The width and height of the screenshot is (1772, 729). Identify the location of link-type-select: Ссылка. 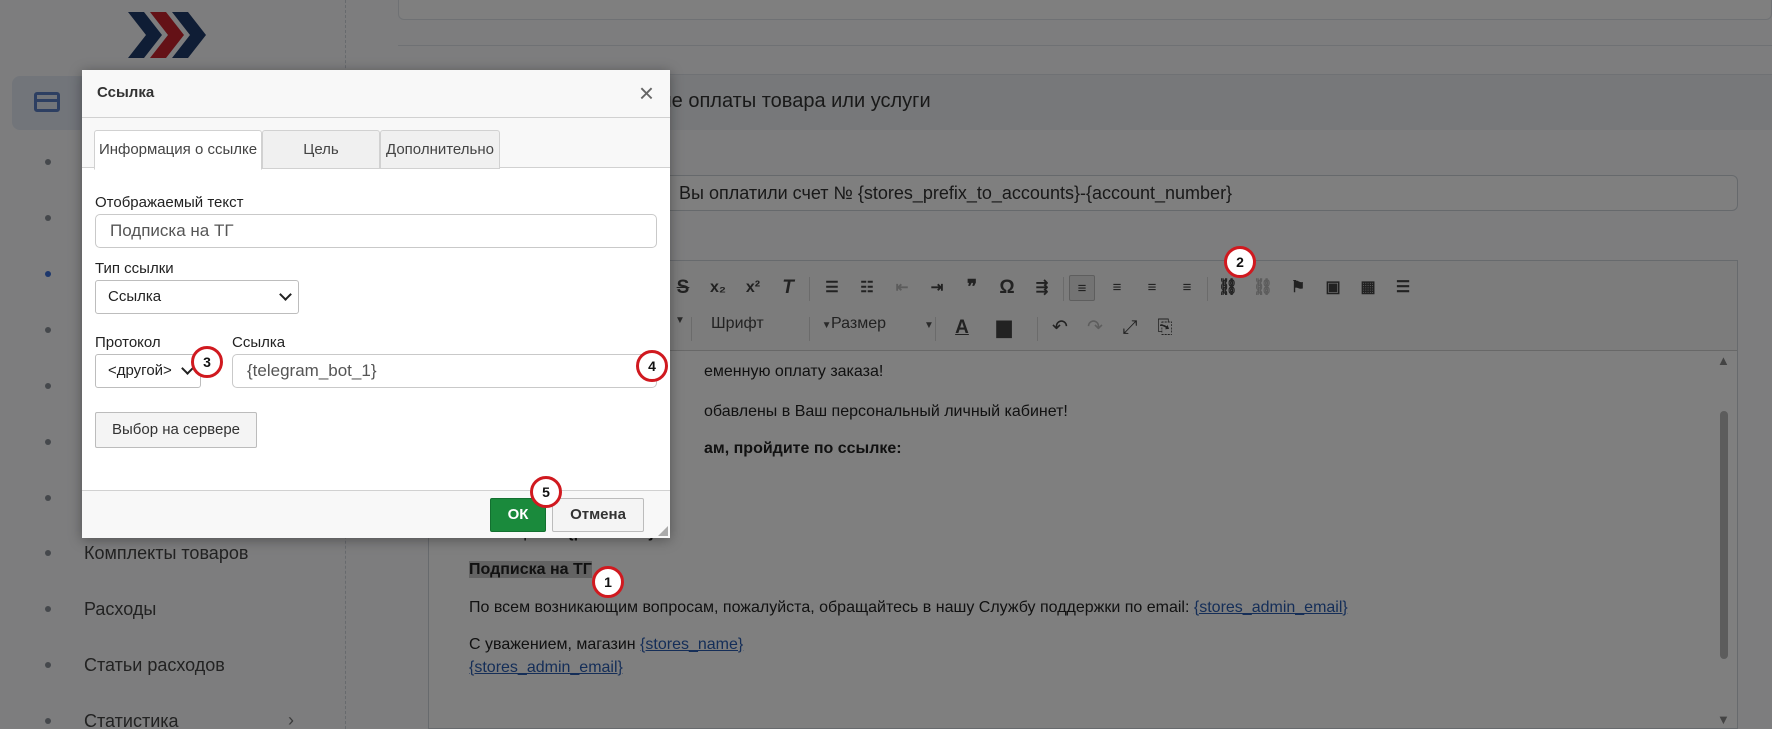
(197, 297).